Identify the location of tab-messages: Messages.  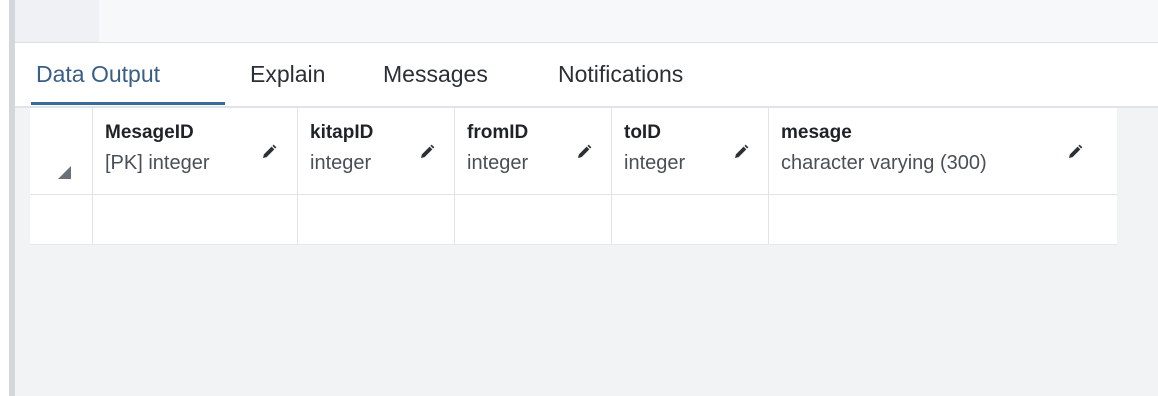
(435, 74).